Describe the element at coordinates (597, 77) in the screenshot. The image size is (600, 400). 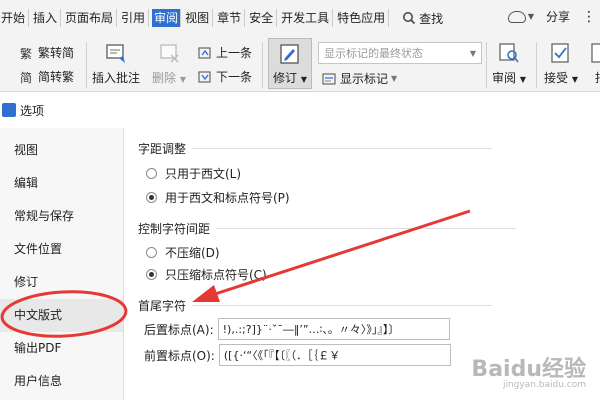
I see `reject-label: 拒` at that location.